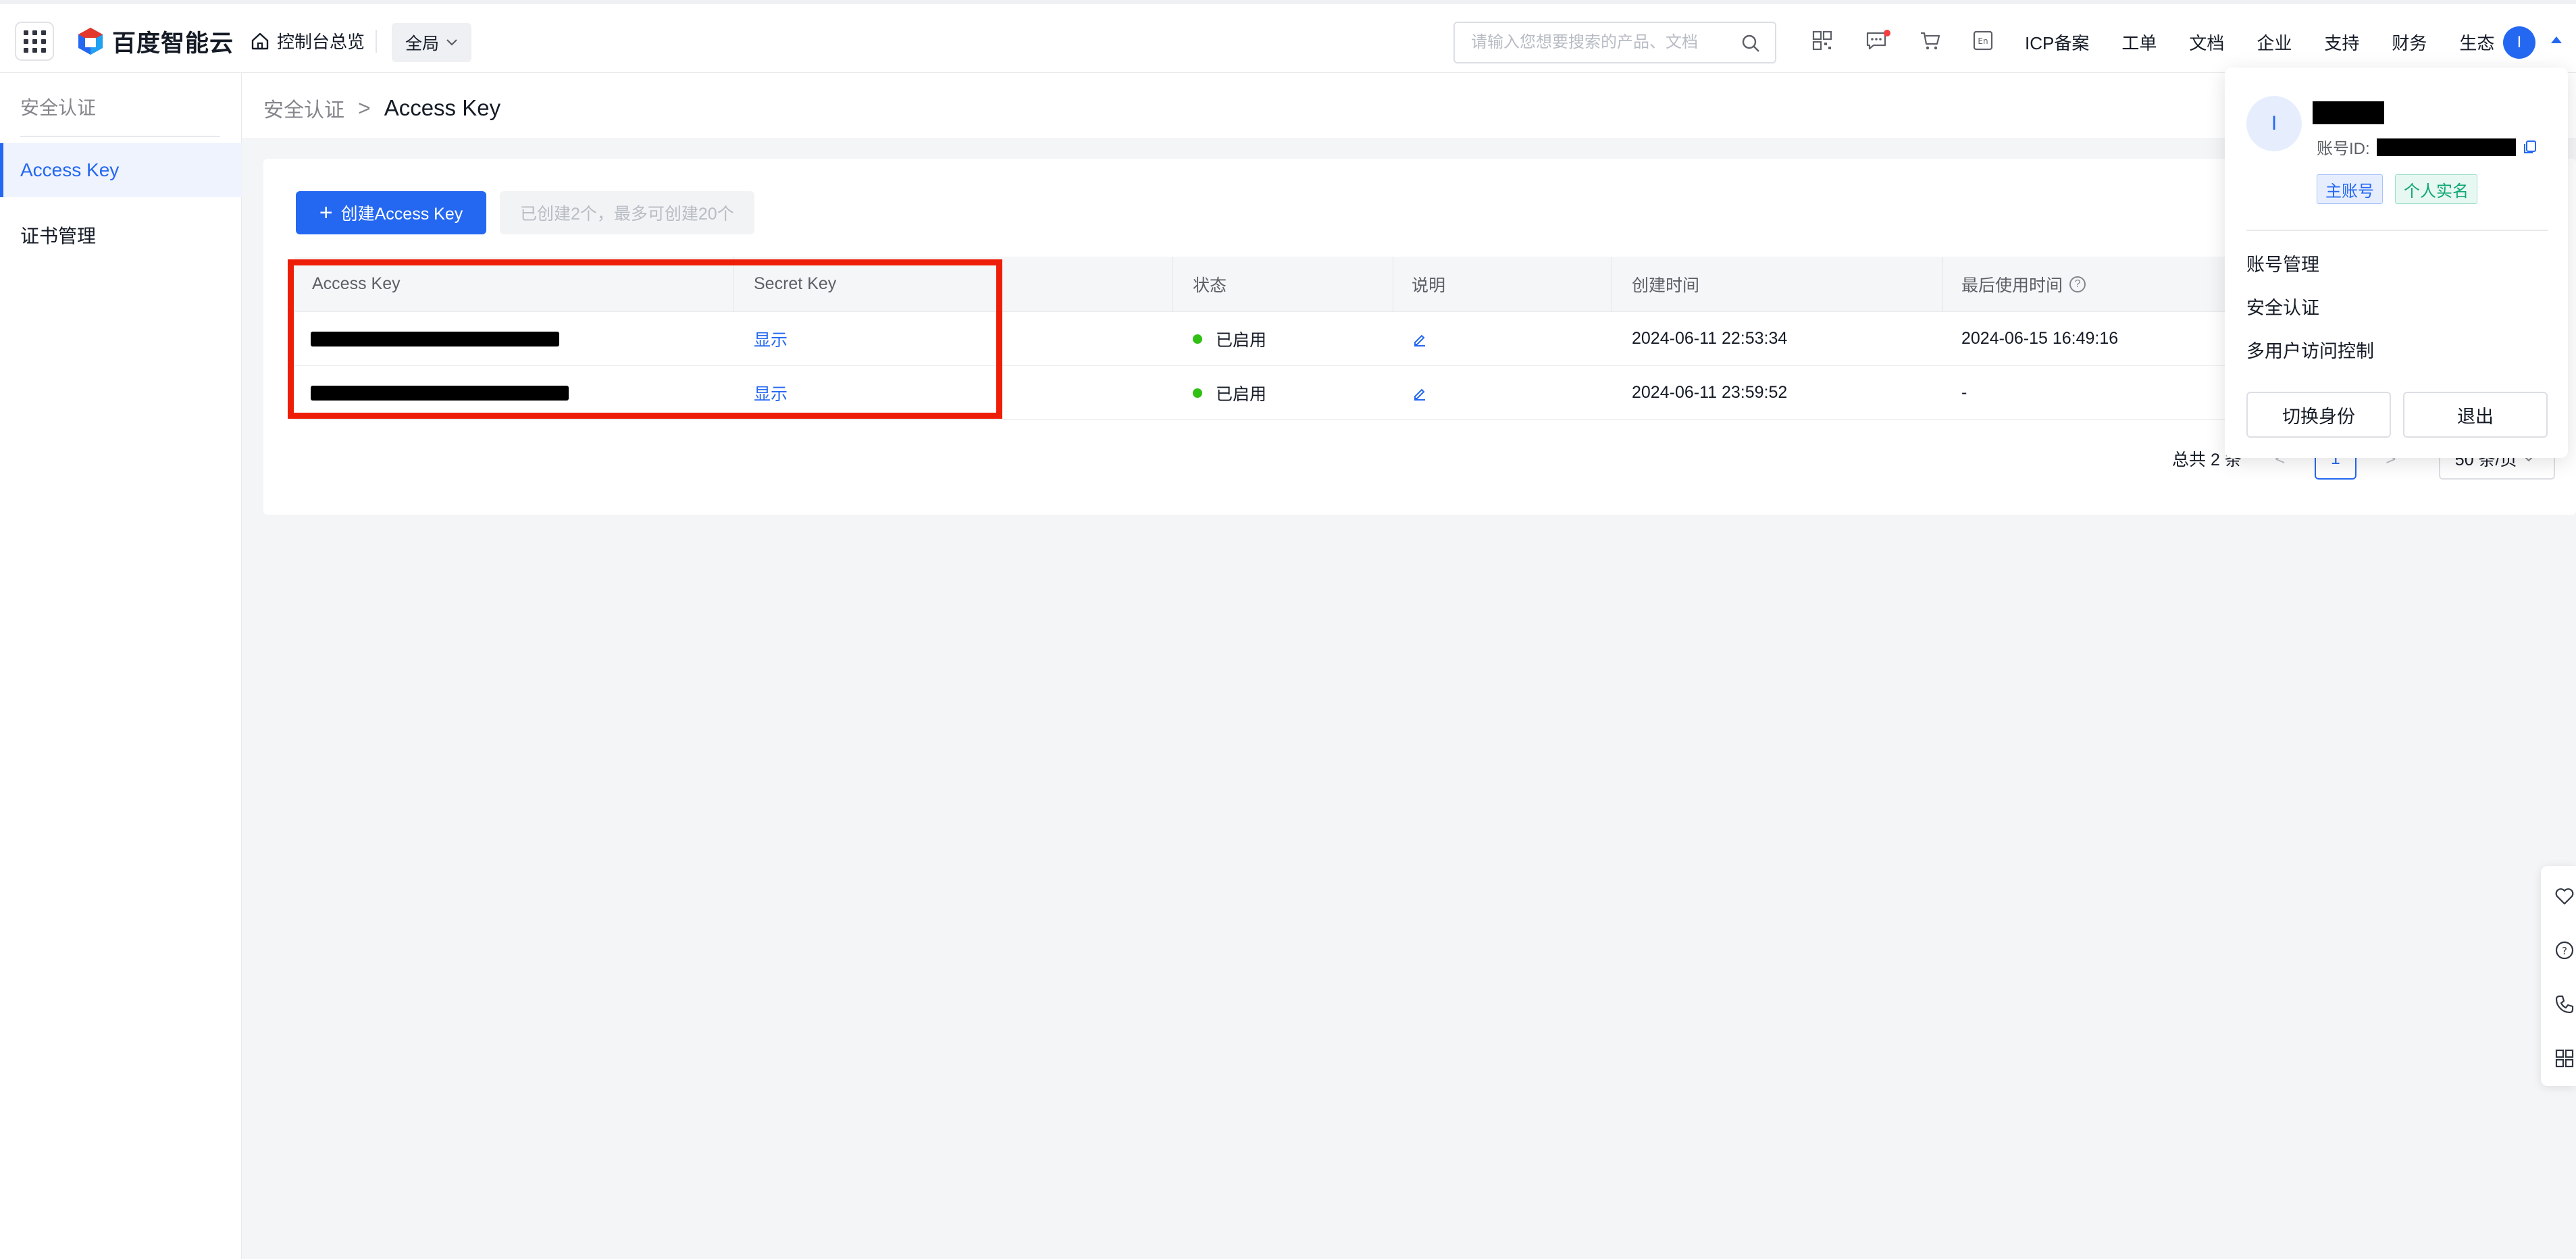 The image size is (2576, 1259). What do you see at coordinates (121, 666) in the screenshot?
I see `sidebar: 安全认证 Access Key 证书管理` at bounding box center [121, 666].